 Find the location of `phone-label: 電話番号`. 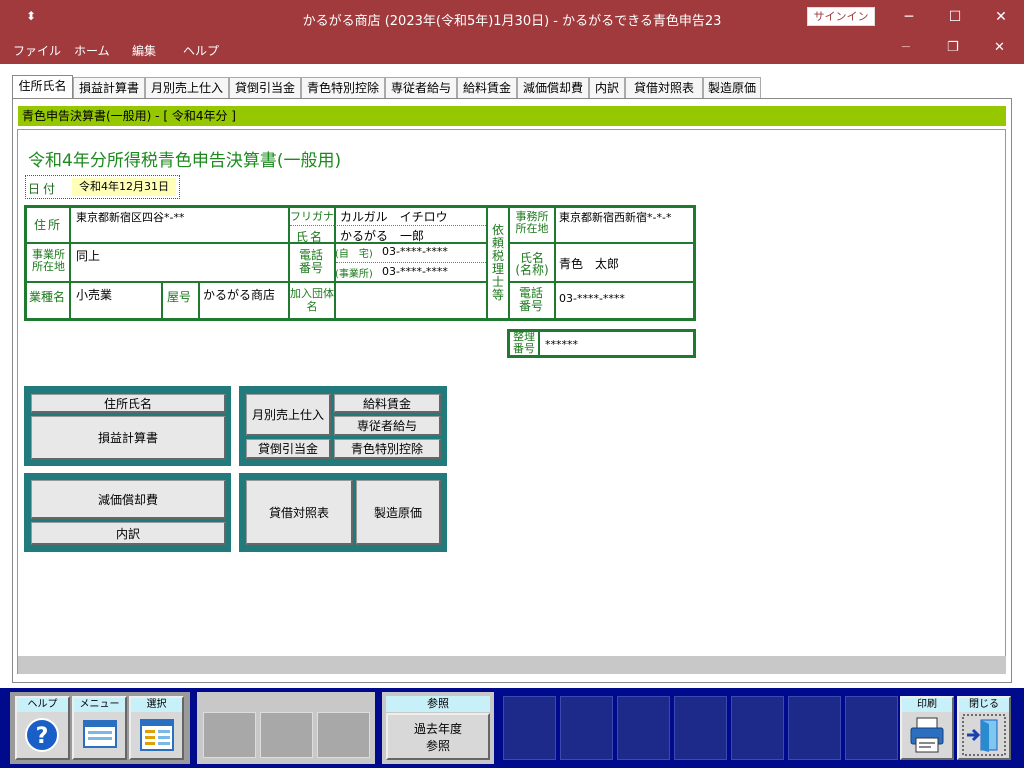

phone-label: 電話番号 is located at coordinates (310, 261).